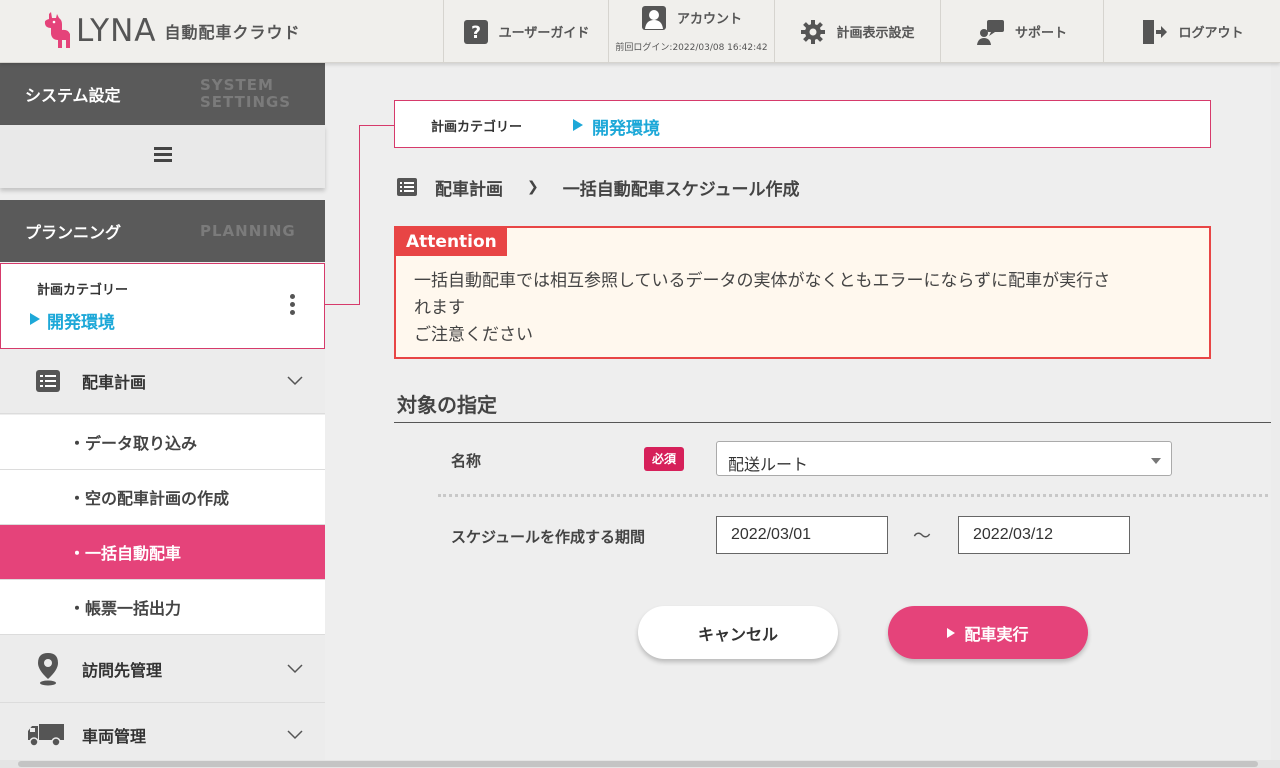 The width and height of the screenshot is (1280, 768). Describe the element at coordinates (48, 669) in the screenshot. I see `map-pin-icon` at that location.